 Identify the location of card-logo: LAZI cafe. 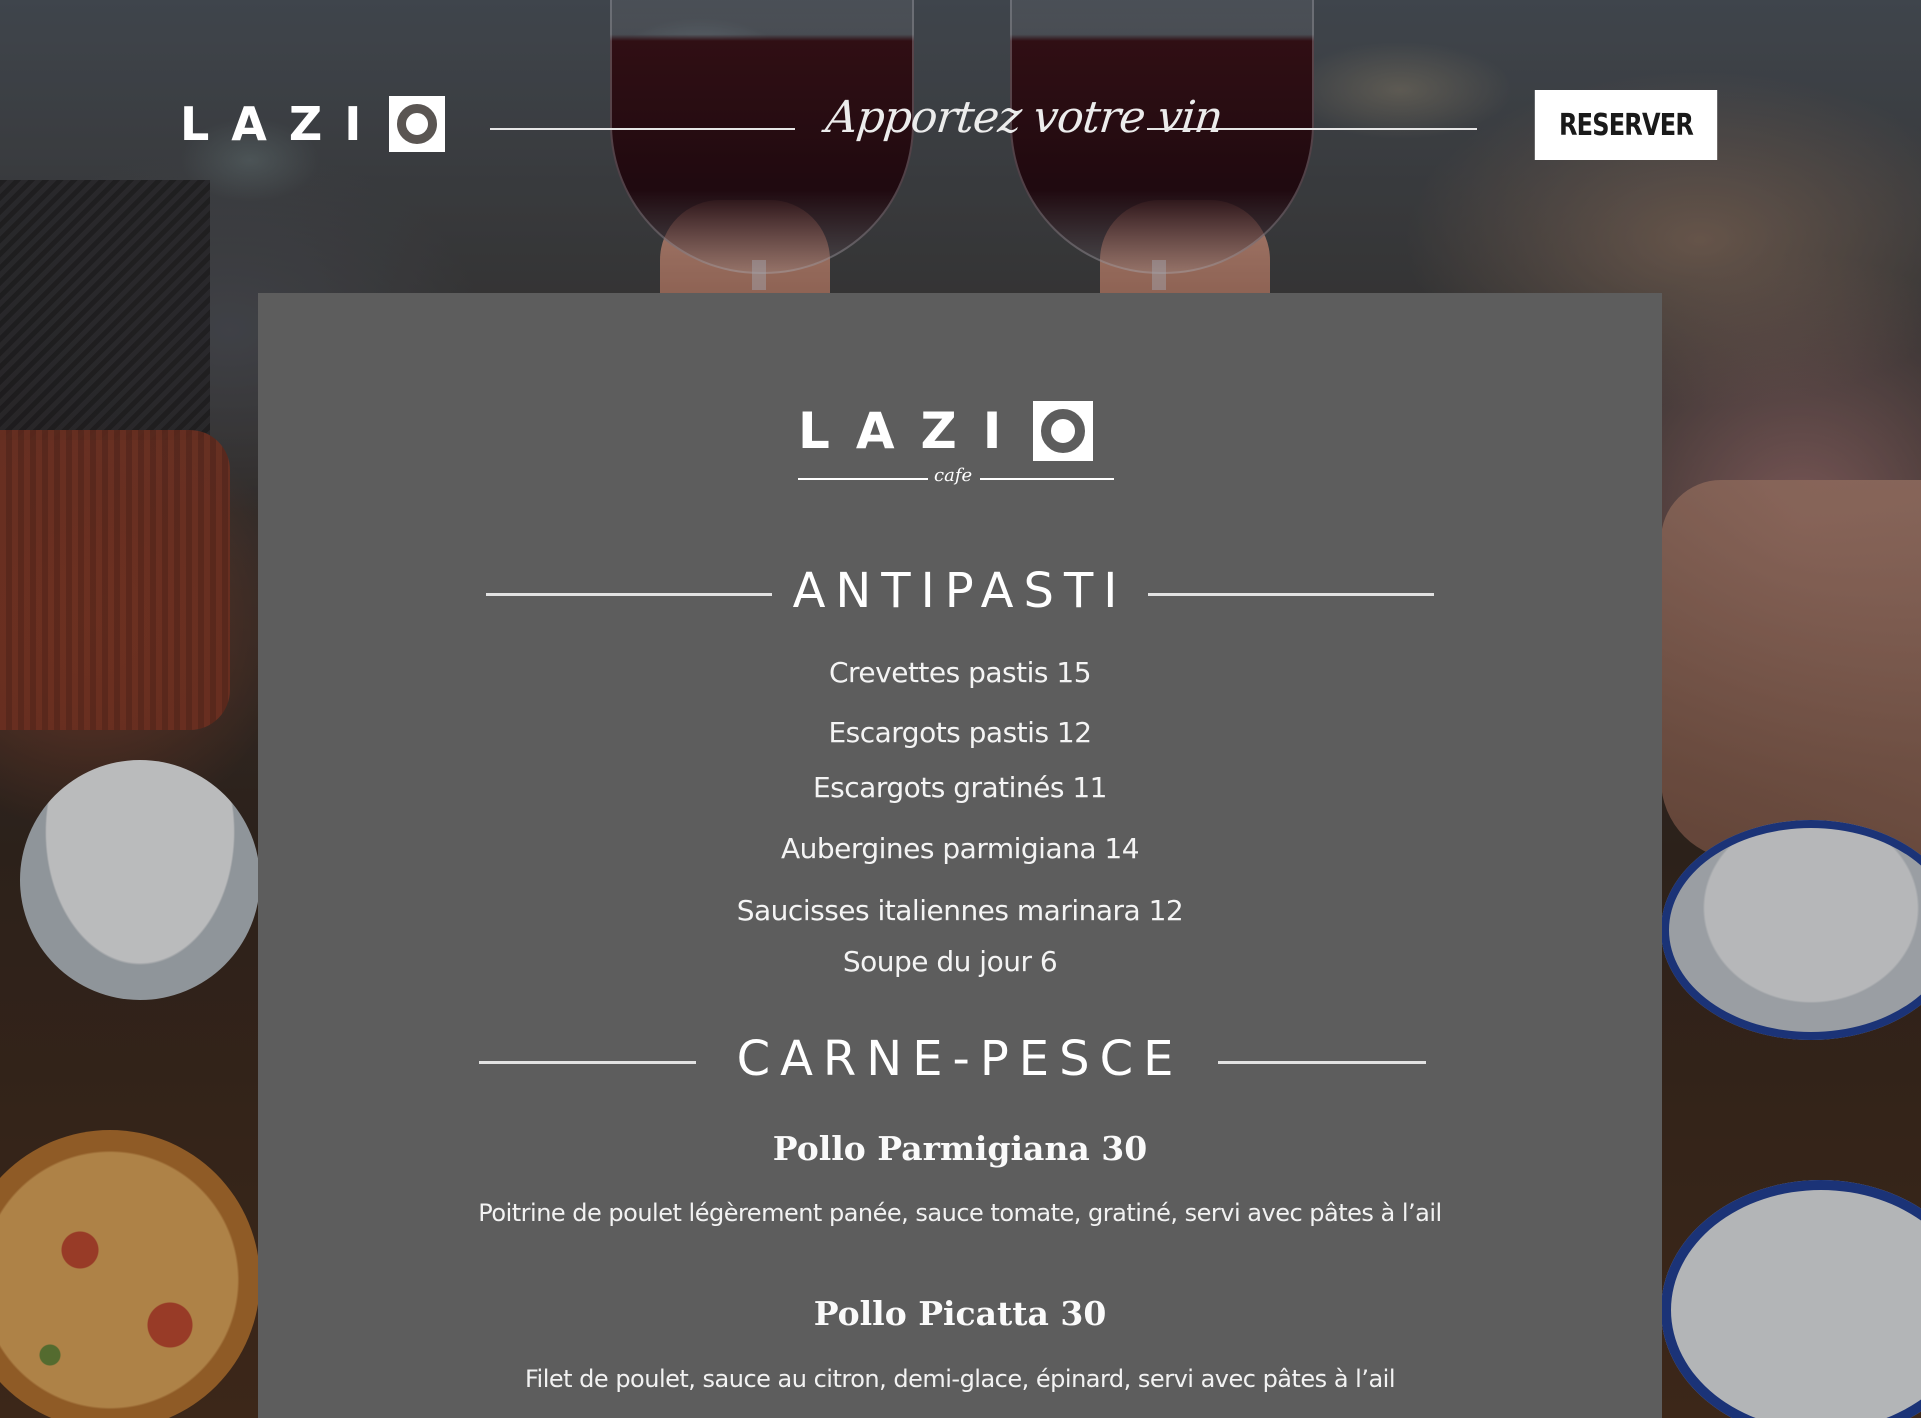
(956, 445).